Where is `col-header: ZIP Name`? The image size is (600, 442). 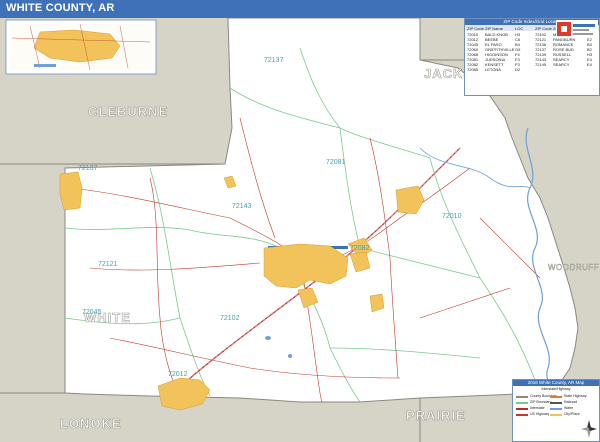
col-header: ZIP Name is located at coordinates (494, 28).